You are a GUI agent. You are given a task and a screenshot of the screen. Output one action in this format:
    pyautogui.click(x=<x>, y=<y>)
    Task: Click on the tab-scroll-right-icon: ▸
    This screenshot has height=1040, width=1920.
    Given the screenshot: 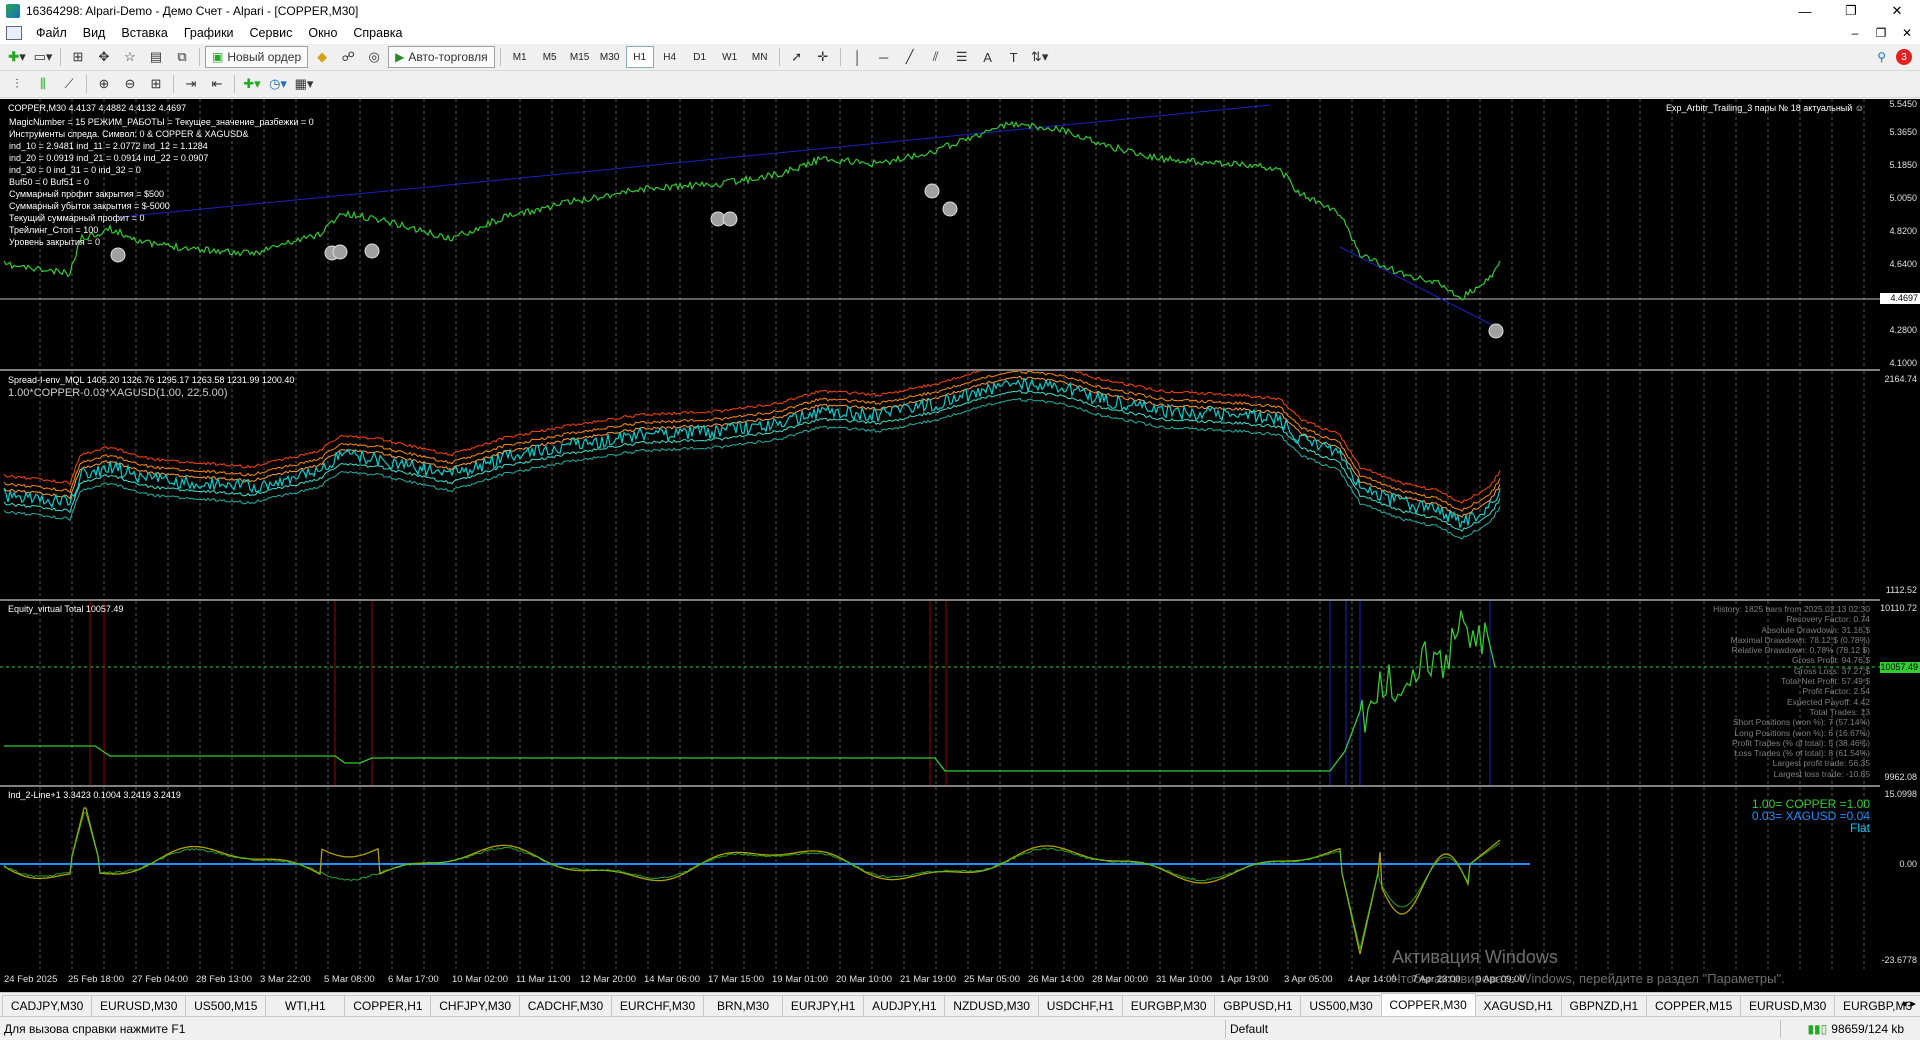 What is the action you would take?
    pyautogui.click(x=1913, y=1003)
    